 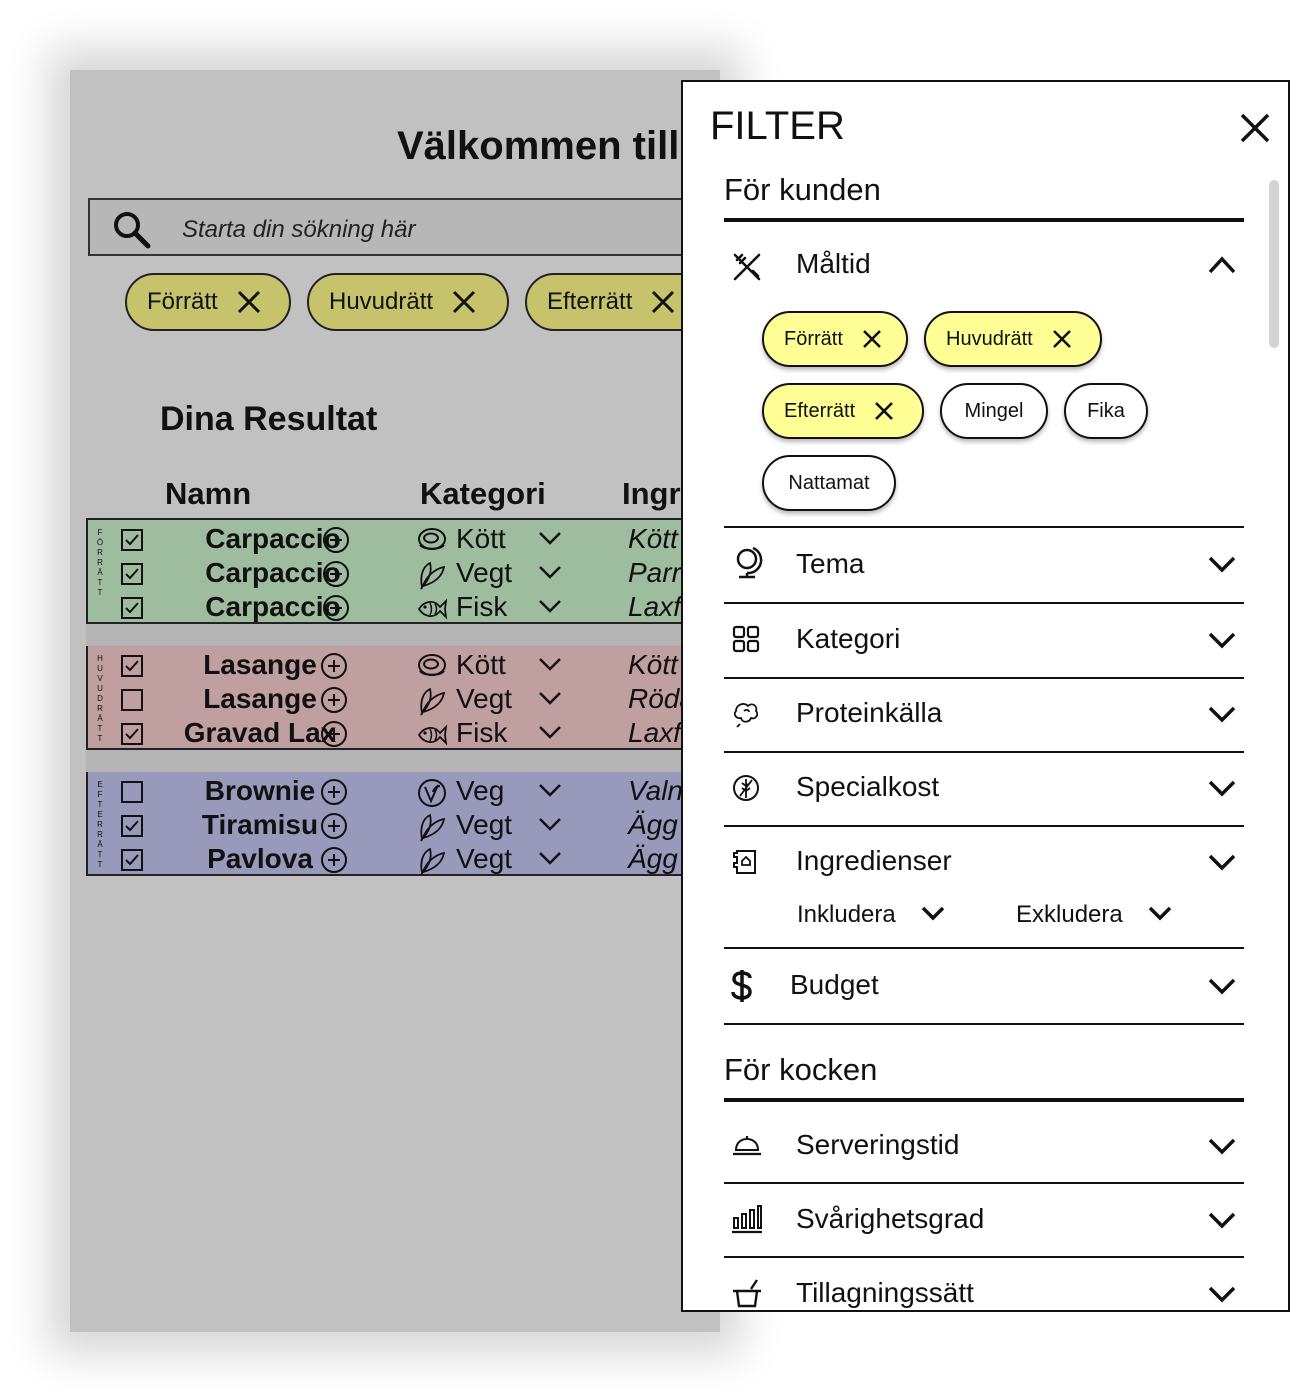 I want to click on category-label: Fisk, so click(x=482, y=732).